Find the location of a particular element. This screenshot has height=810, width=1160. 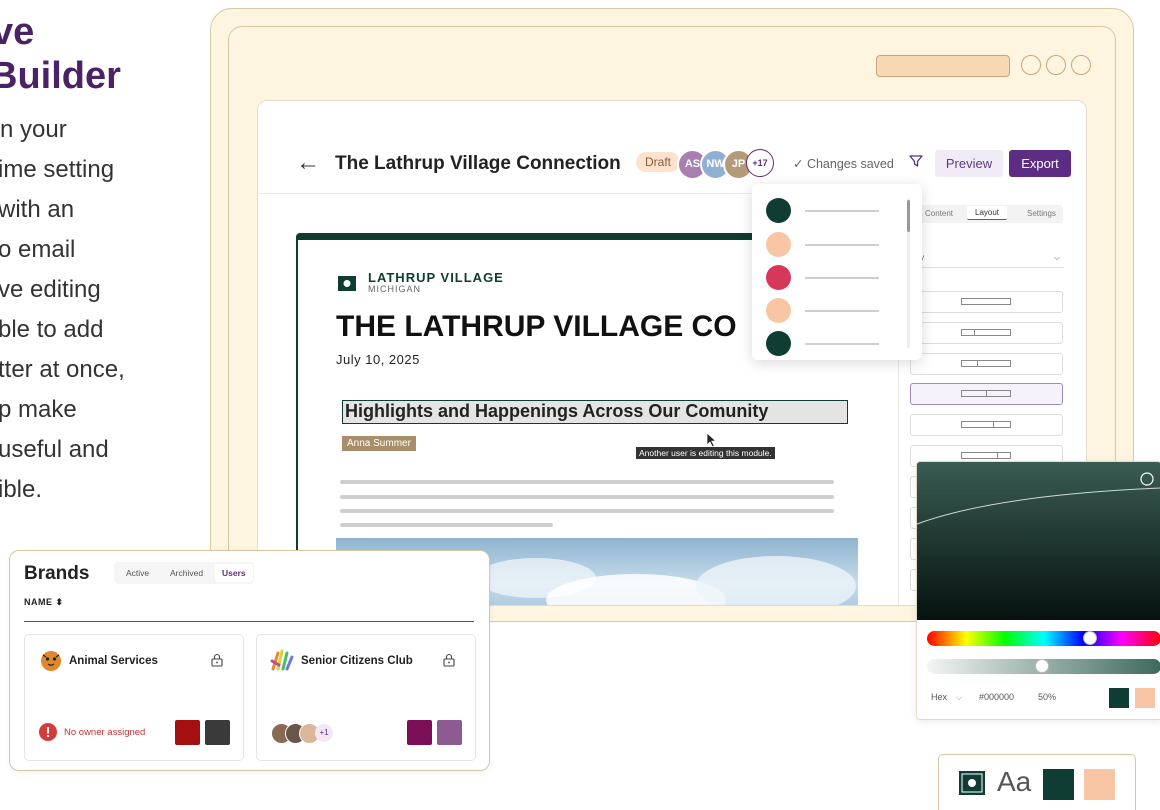

hero-line: p make is located at coordinates (38, 409).